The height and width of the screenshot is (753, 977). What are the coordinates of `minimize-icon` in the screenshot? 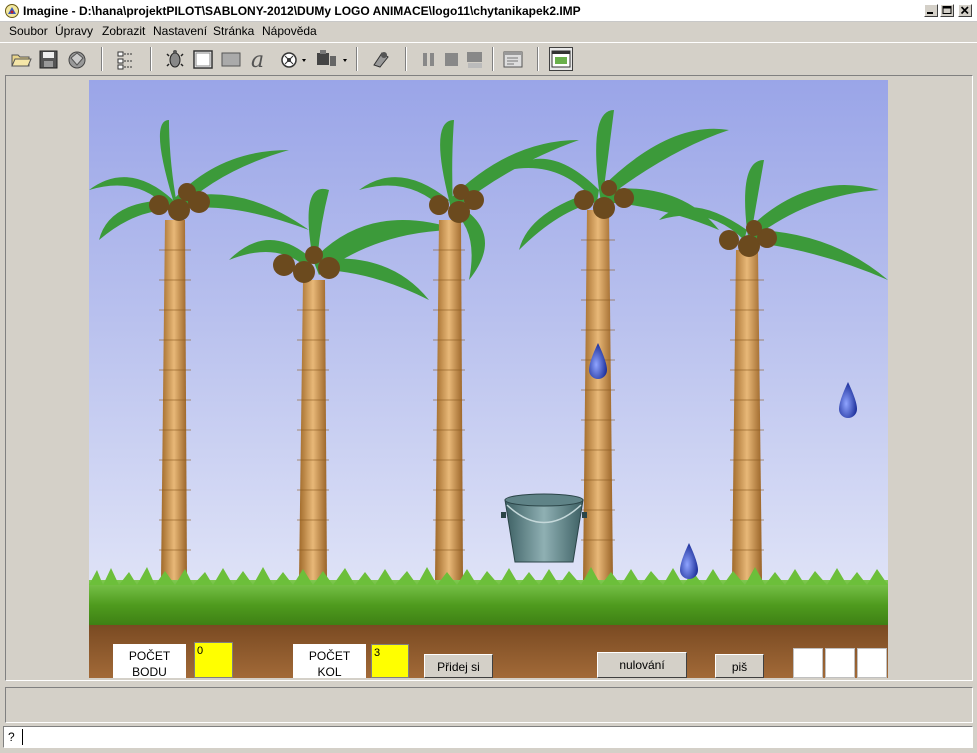 It's located at (930, 13).